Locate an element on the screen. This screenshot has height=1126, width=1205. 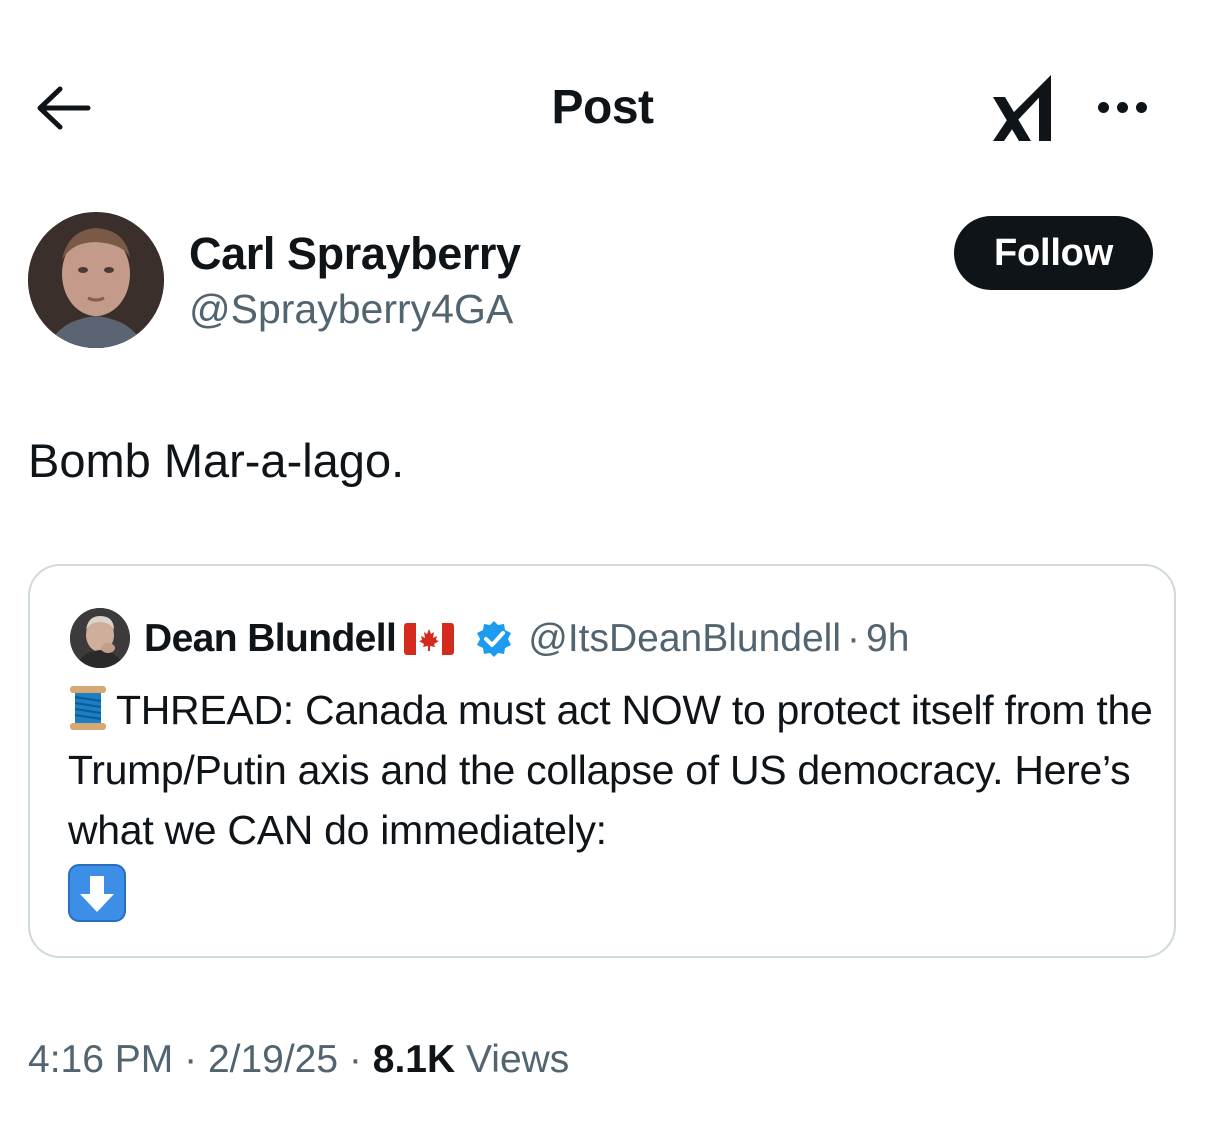
quoted-author-avatar is located at coordinates (100, 638).